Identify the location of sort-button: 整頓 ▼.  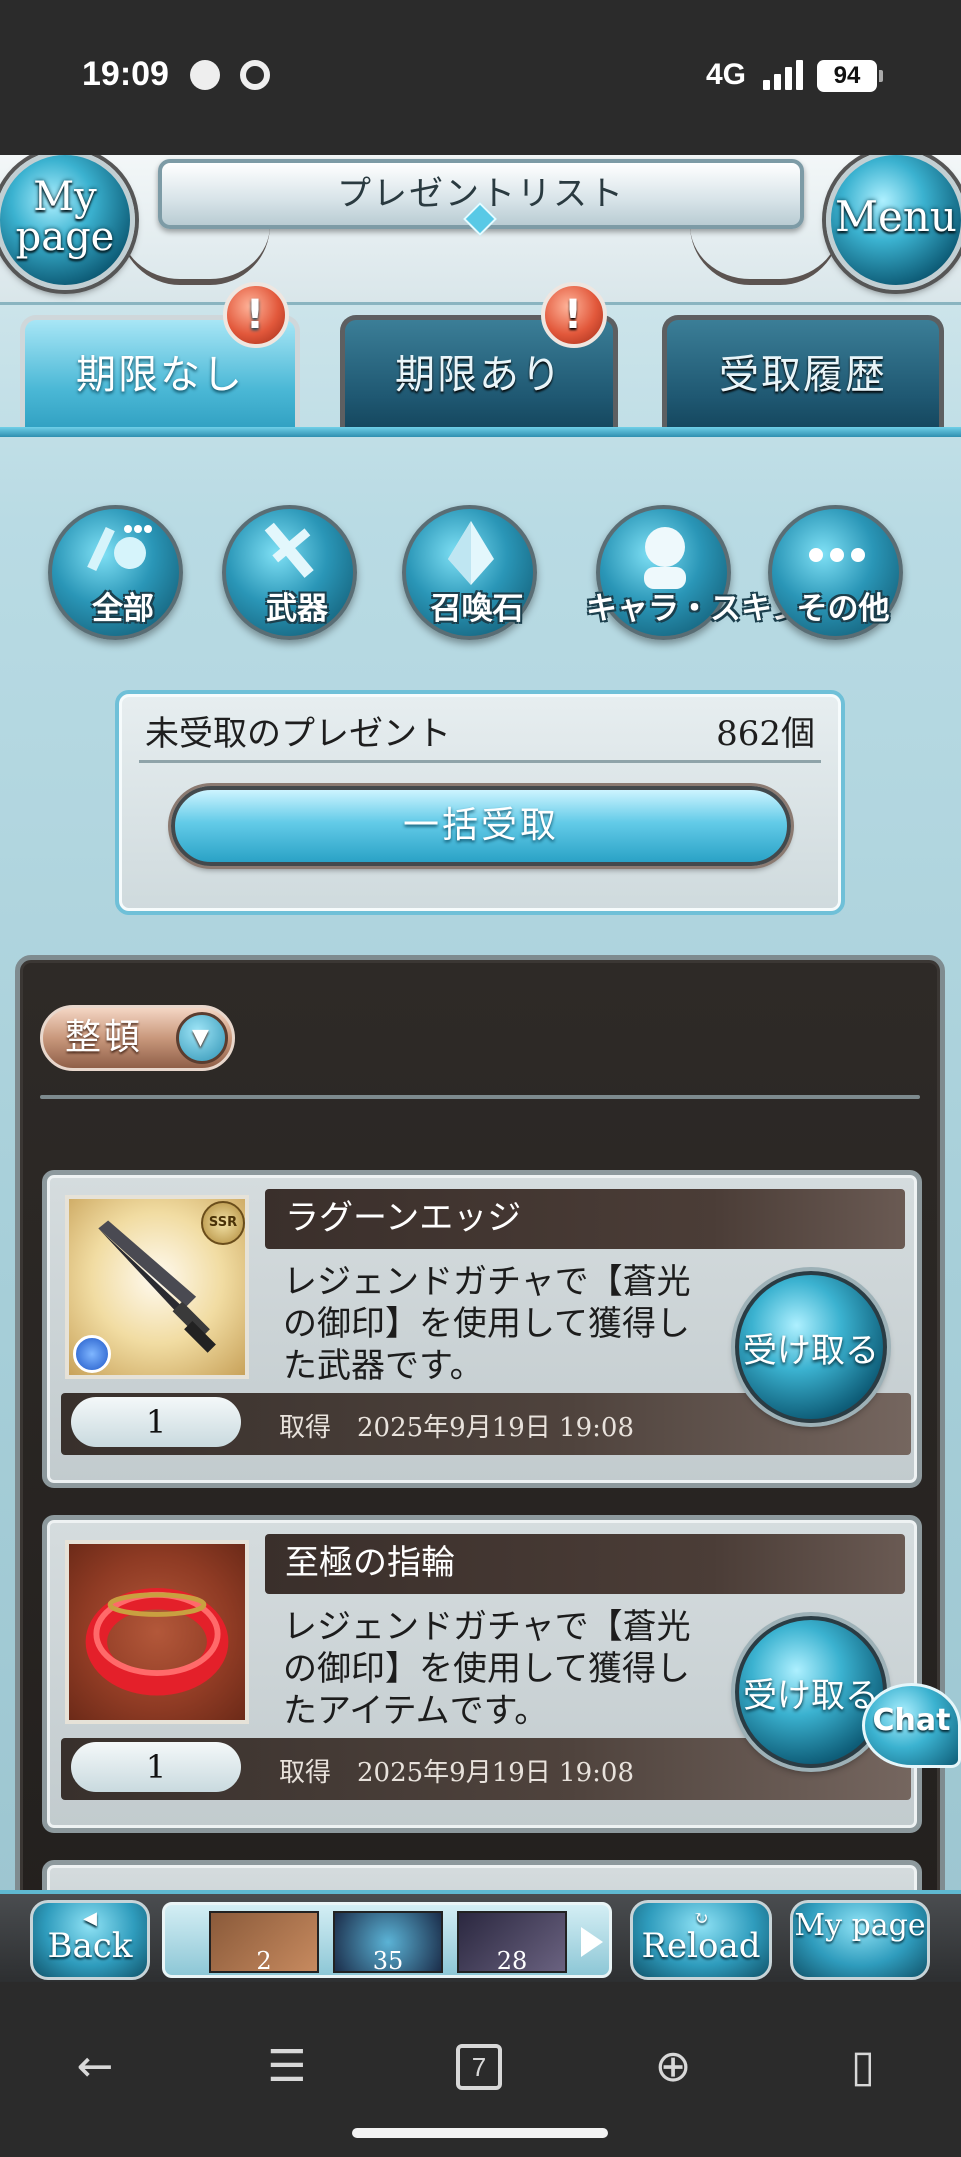
(137, 1038).